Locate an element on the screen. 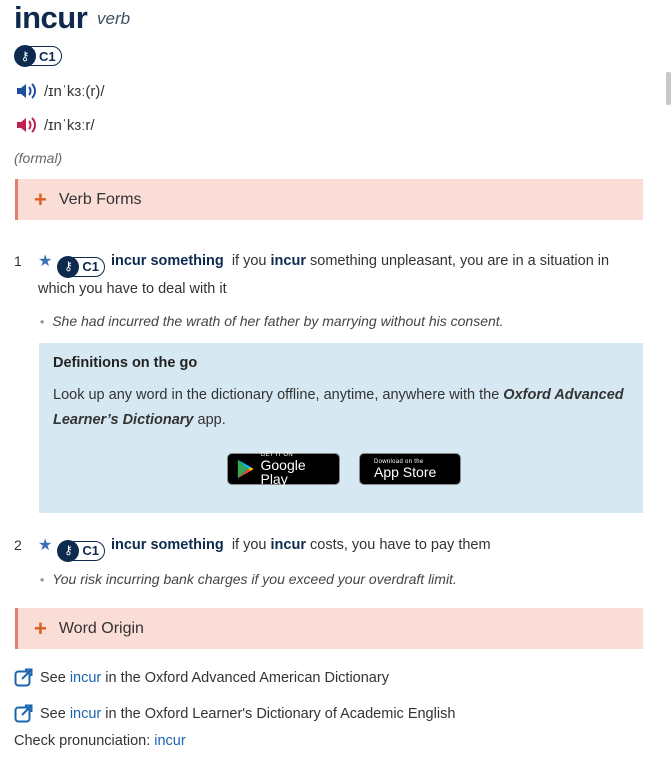 This screenshot has width=671, height=772. scrollbar-thumb is located at coordinates (668, 88).